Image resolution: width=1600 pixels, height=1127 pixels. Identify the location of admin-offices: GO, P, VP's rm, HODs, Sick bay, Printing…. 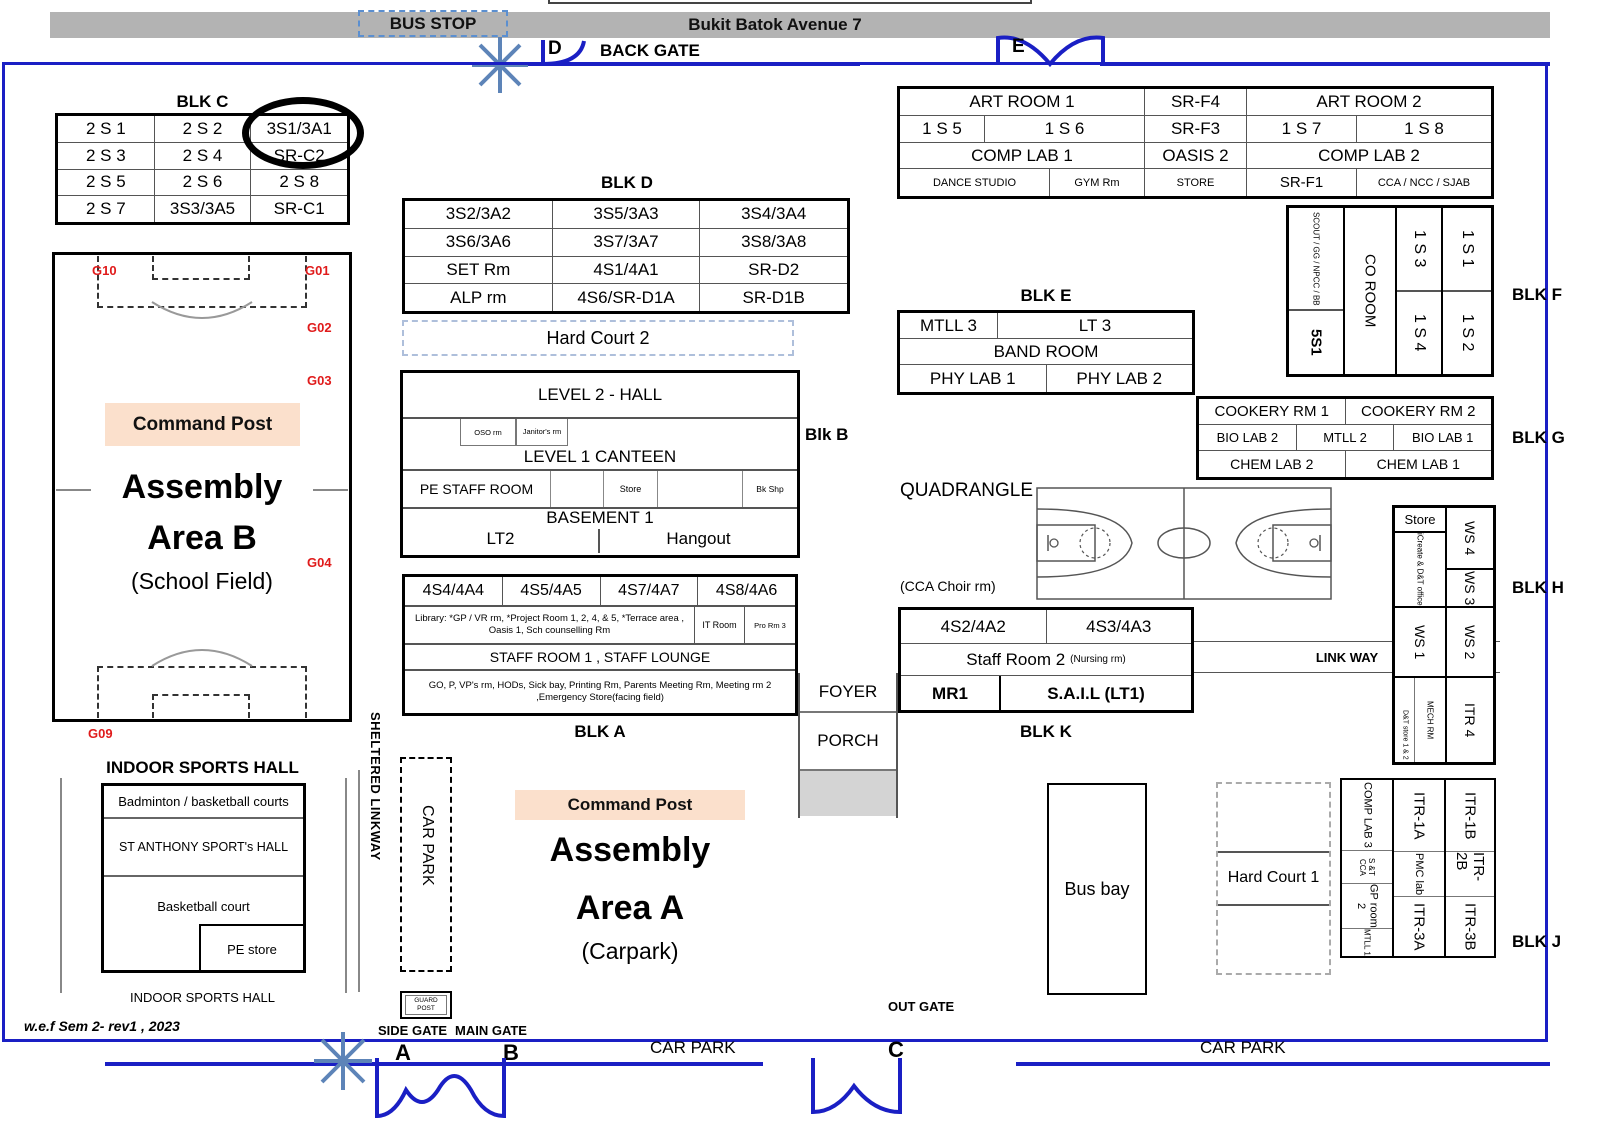
(600, 692).